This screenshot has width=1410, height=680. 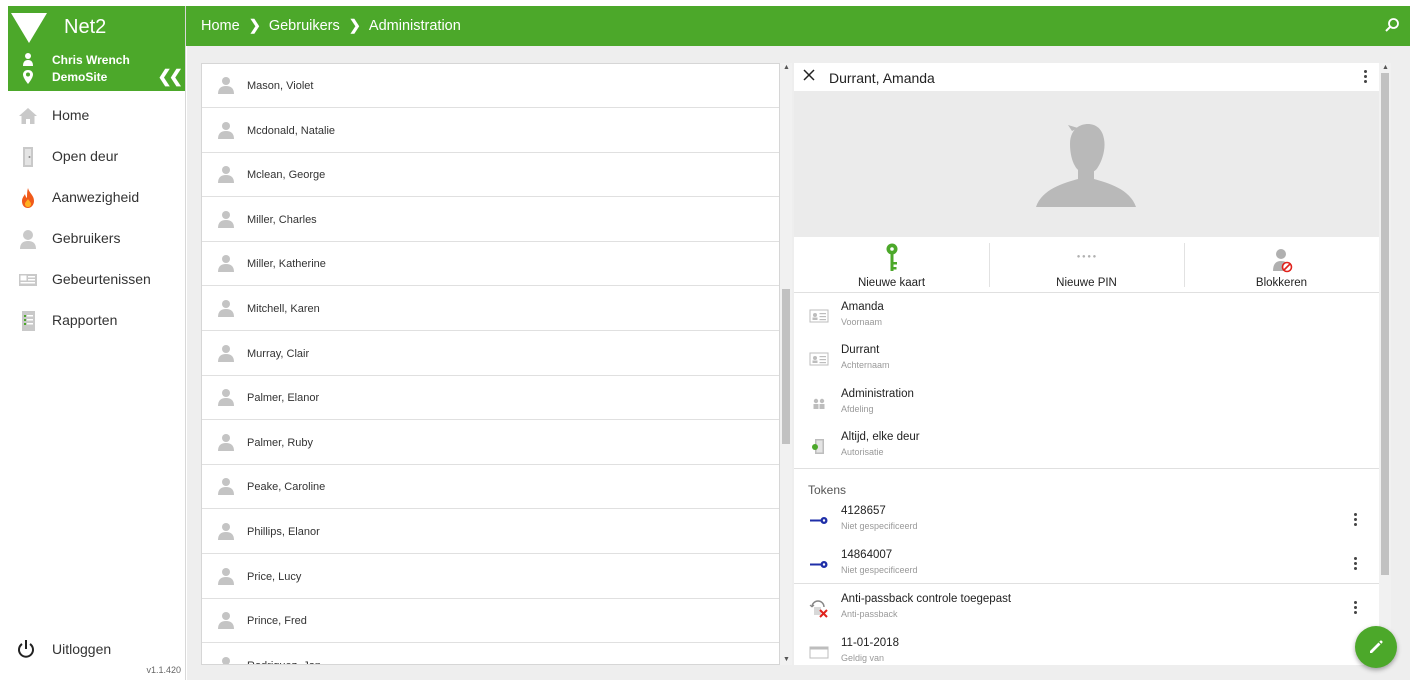 What do you see at coordinates (819, 652) in the screenshot?
I see `calendar-icon` at bounding box center [819, 652].